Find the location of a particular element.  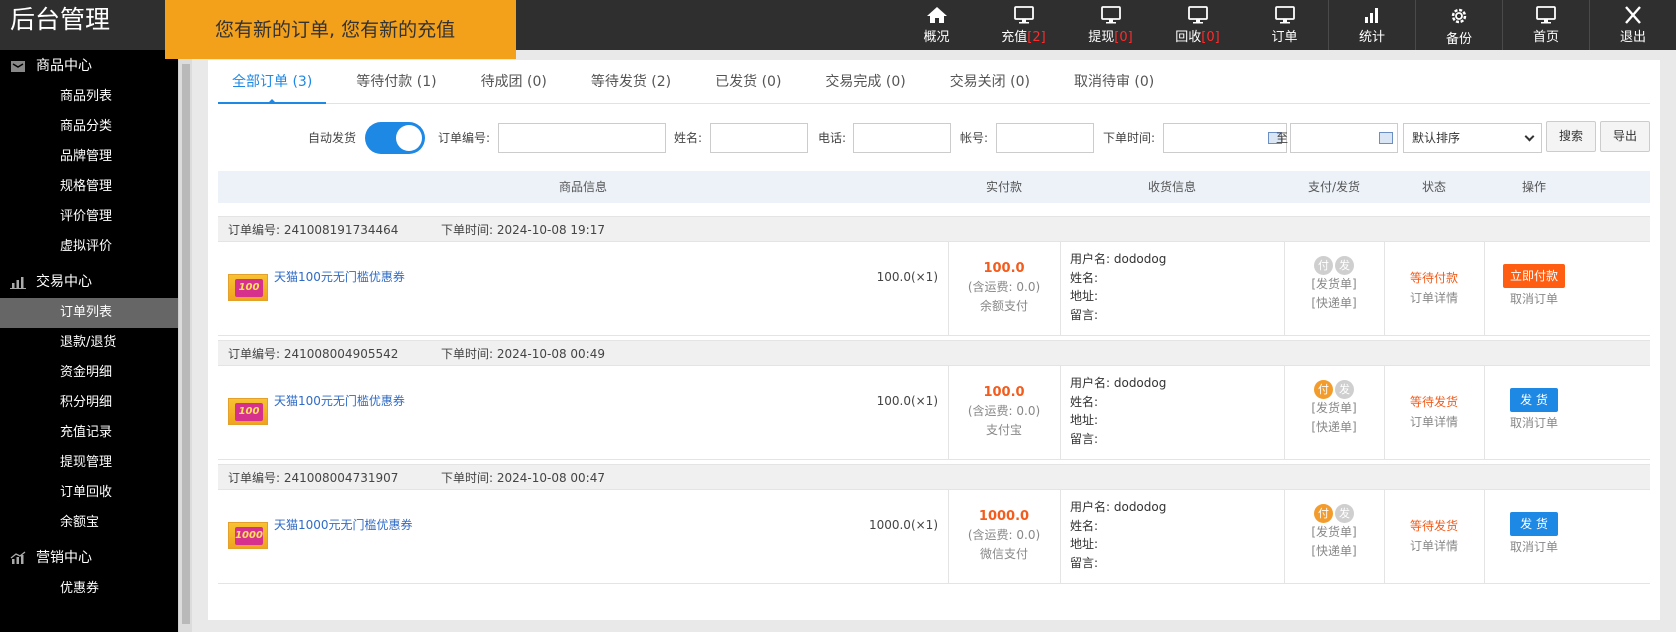

sidebar-item-funds: 资金明细 is located at coordinates (89, 373).